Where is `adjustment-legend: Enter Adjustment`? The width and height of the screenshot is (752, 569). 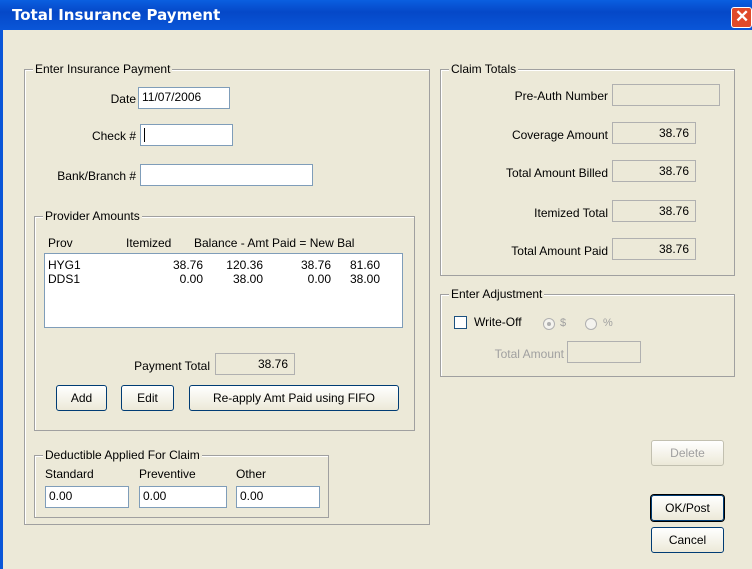
adjustment-legend: Enter Adjustment is located at coordinates (497, 294).